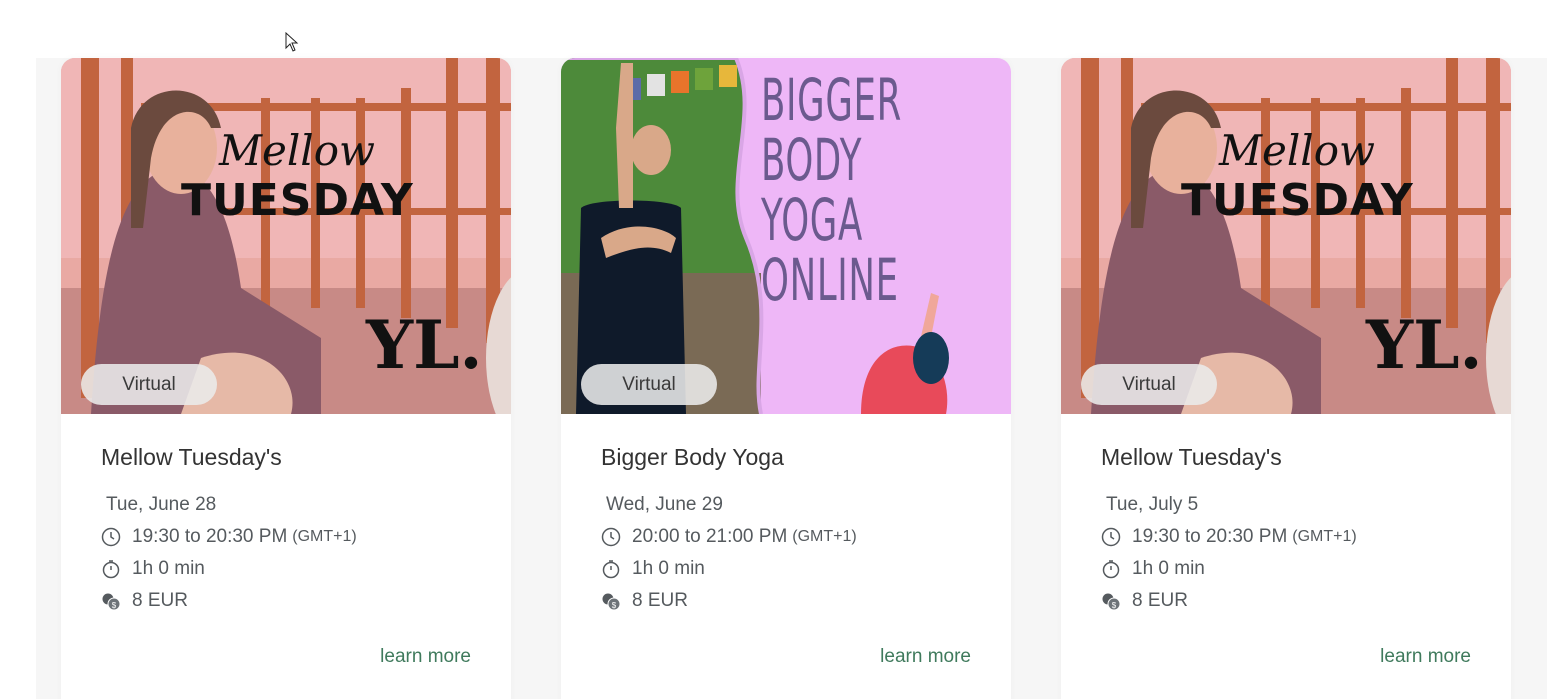 The height and width of the screenshot is (699, 1547). I want to click on time-range: 20:00 to 21:00 PM, so click(710, 536).